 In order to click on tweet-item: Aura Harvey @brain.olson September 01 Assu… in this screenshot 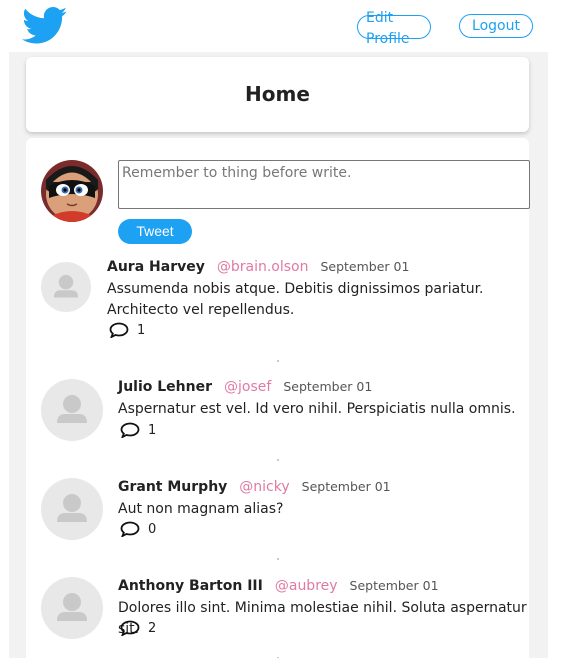, I will do `click(277, 306)`.